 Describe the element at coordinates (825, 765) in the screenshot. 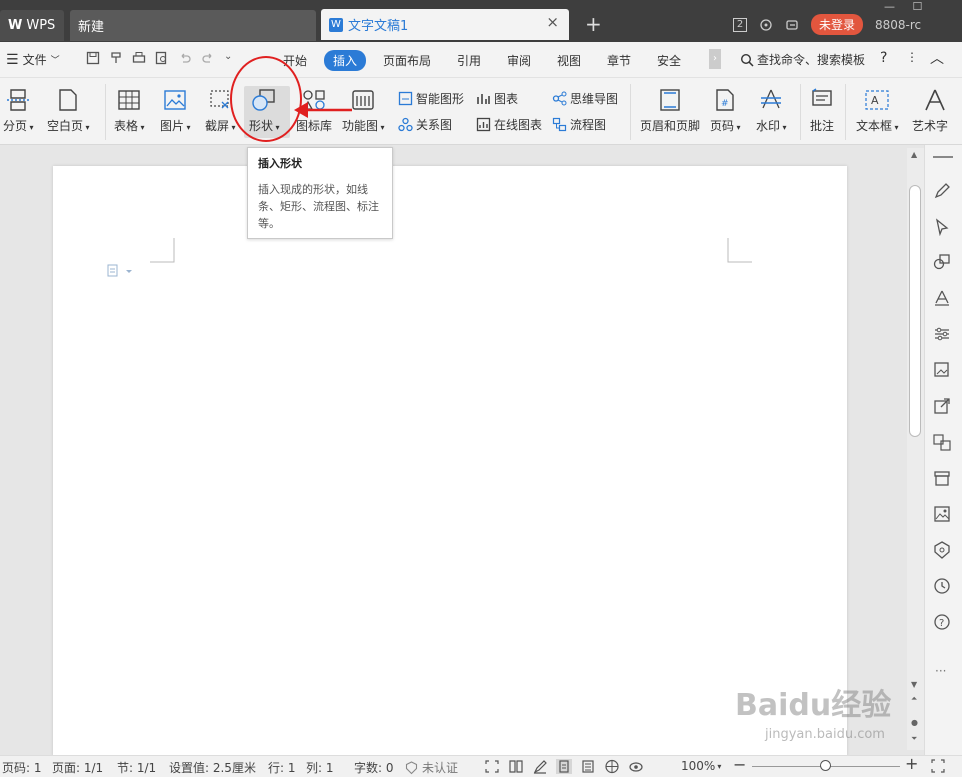

I see `zoom-slider-handle` at that location.